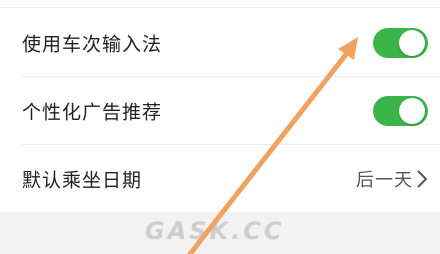 The width and height of the screenshot is (440, 254). I want to click on train-input-method-toggle, so click(400, 42).